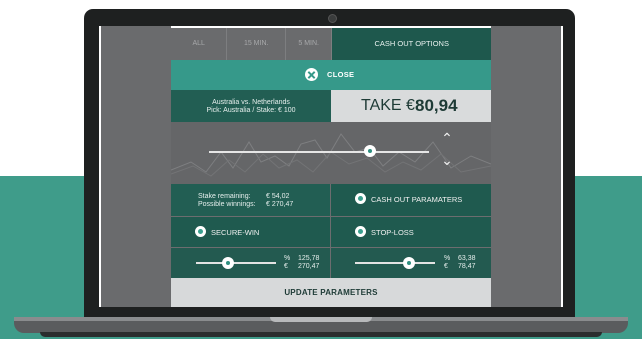  I want to click on secure-win-eur: 270,47, so click(309, 266).